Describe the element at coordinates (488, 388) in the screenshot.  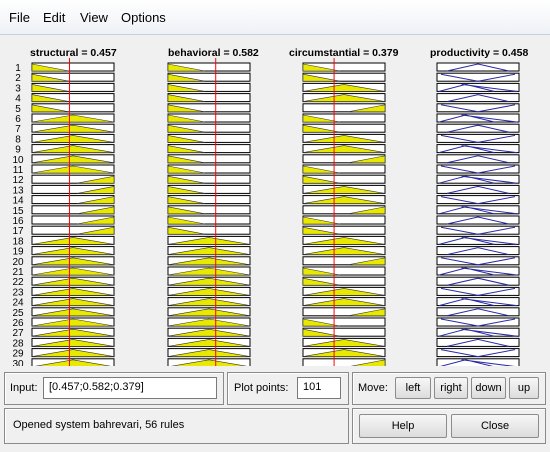
I see `move-down-button: down` at that location.